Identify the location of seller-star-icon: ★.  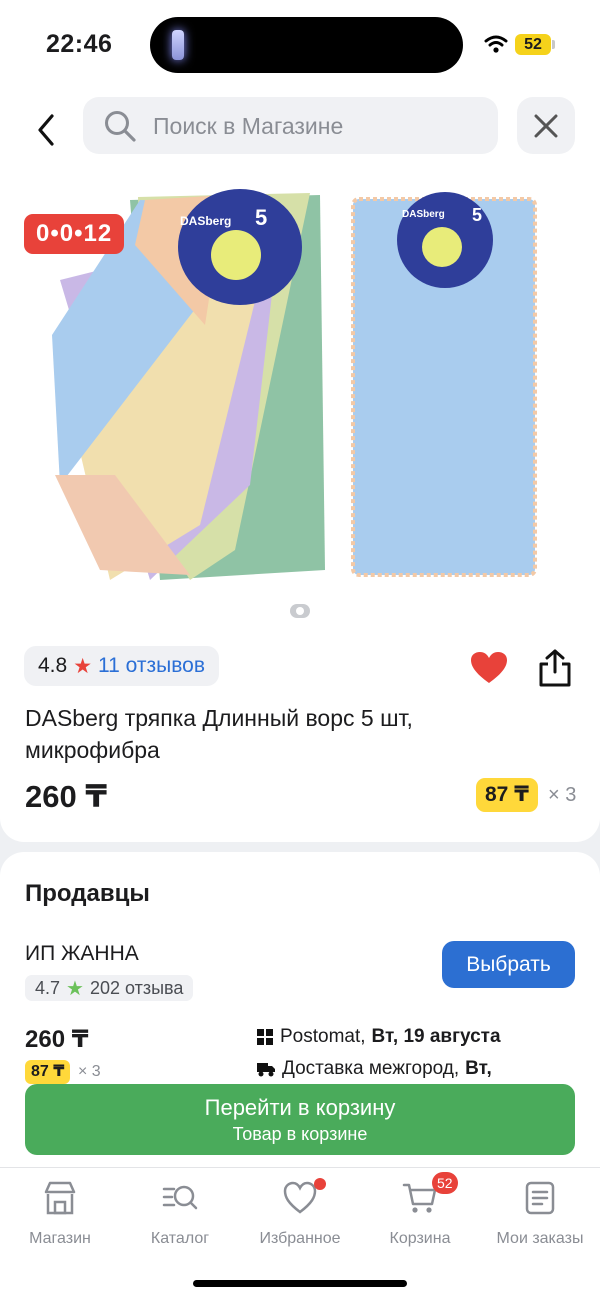
(75, 988).